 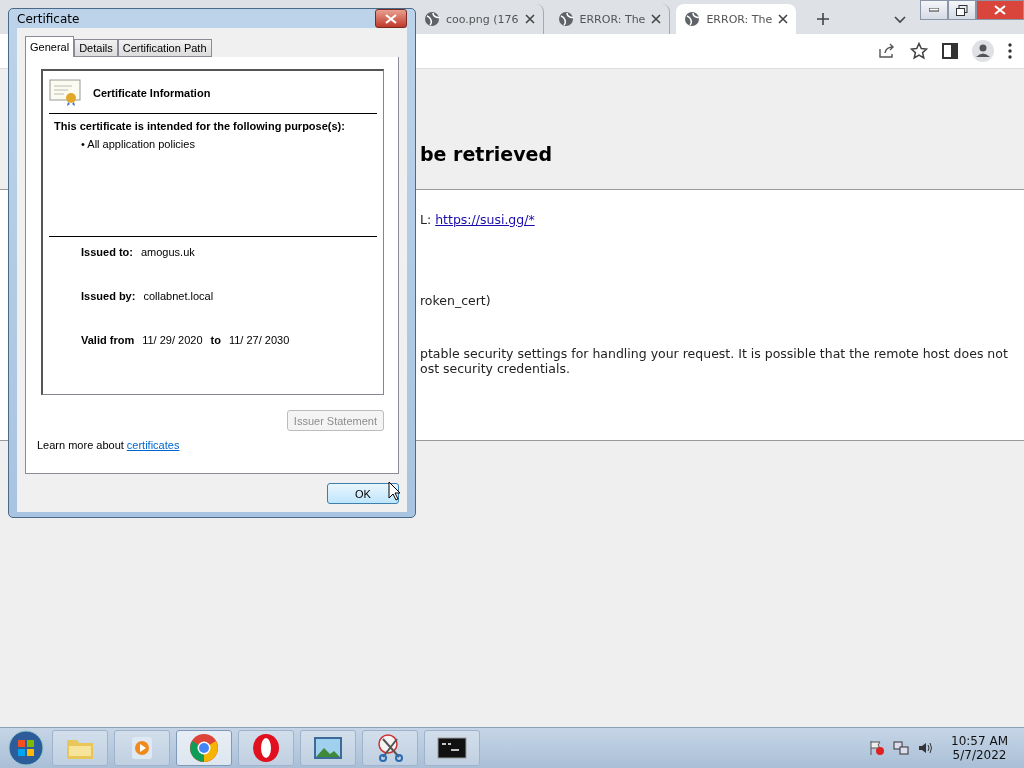 What do you see at coordinates (901, 748) in the screenshot?
I see `network-icon` at bounding box center [901, 748].